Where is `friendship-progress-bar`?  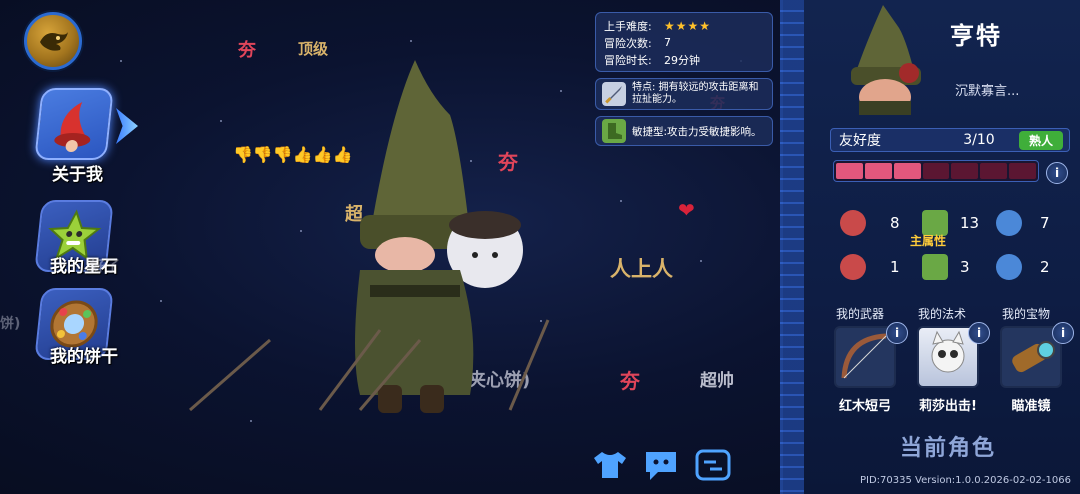 friendship-progress-bar is located at coordinates (936, 171).